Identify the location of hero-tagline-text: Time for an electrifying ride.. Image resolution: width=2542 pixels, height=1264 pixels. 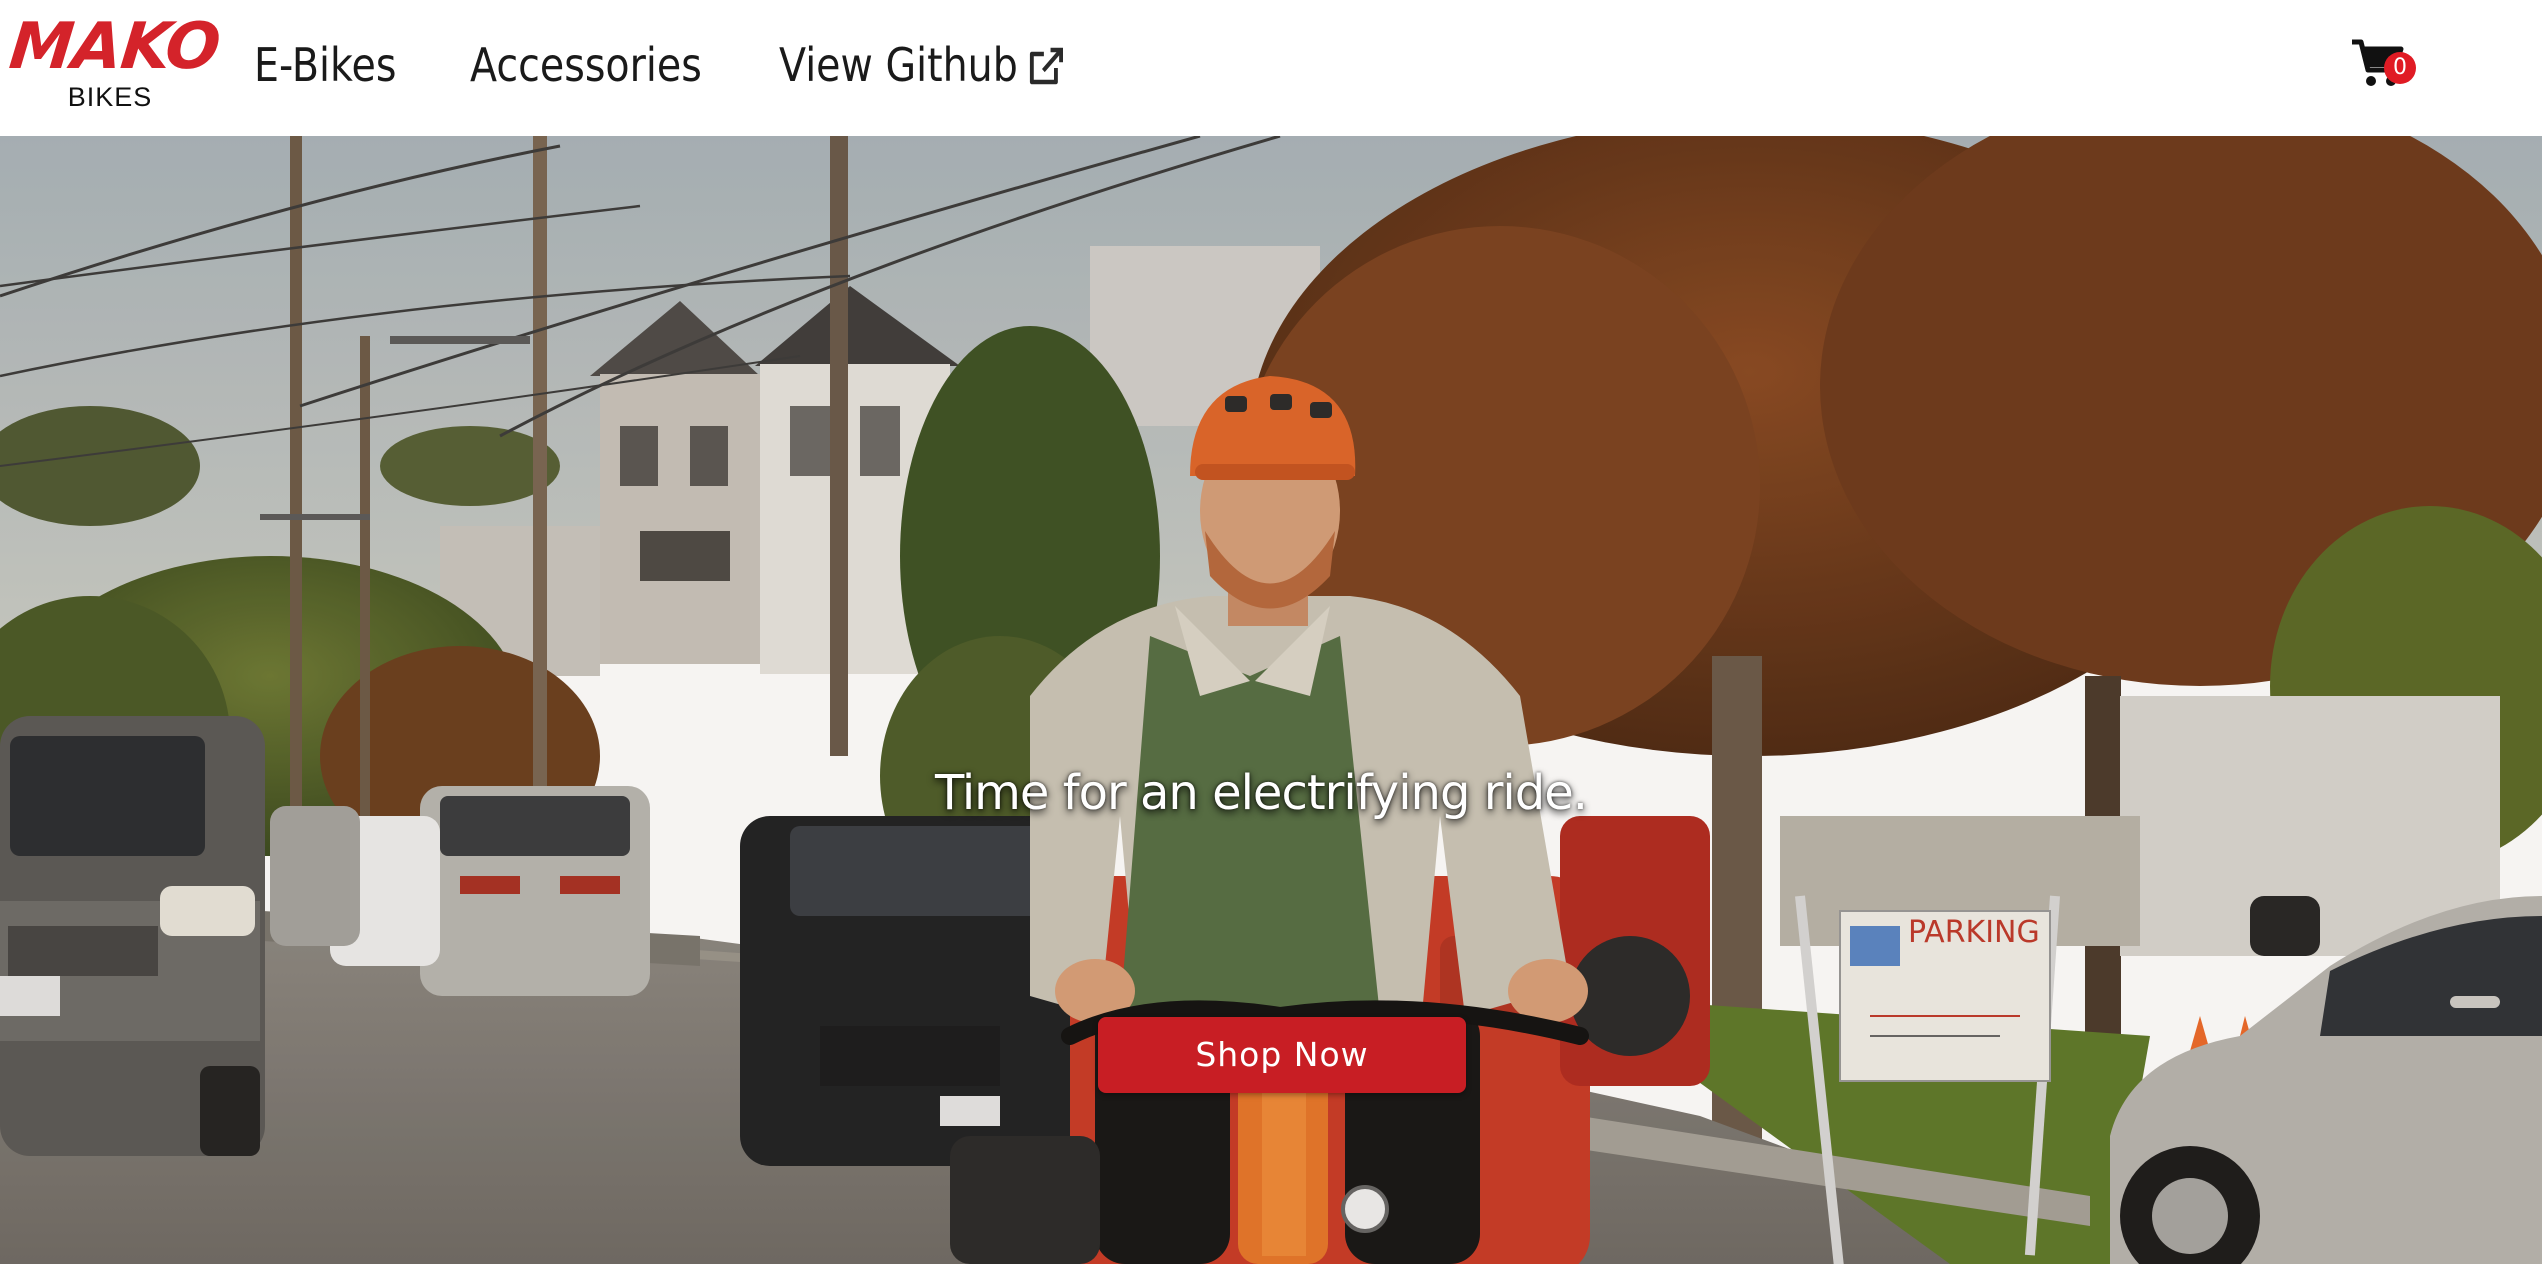
(1261, 793).